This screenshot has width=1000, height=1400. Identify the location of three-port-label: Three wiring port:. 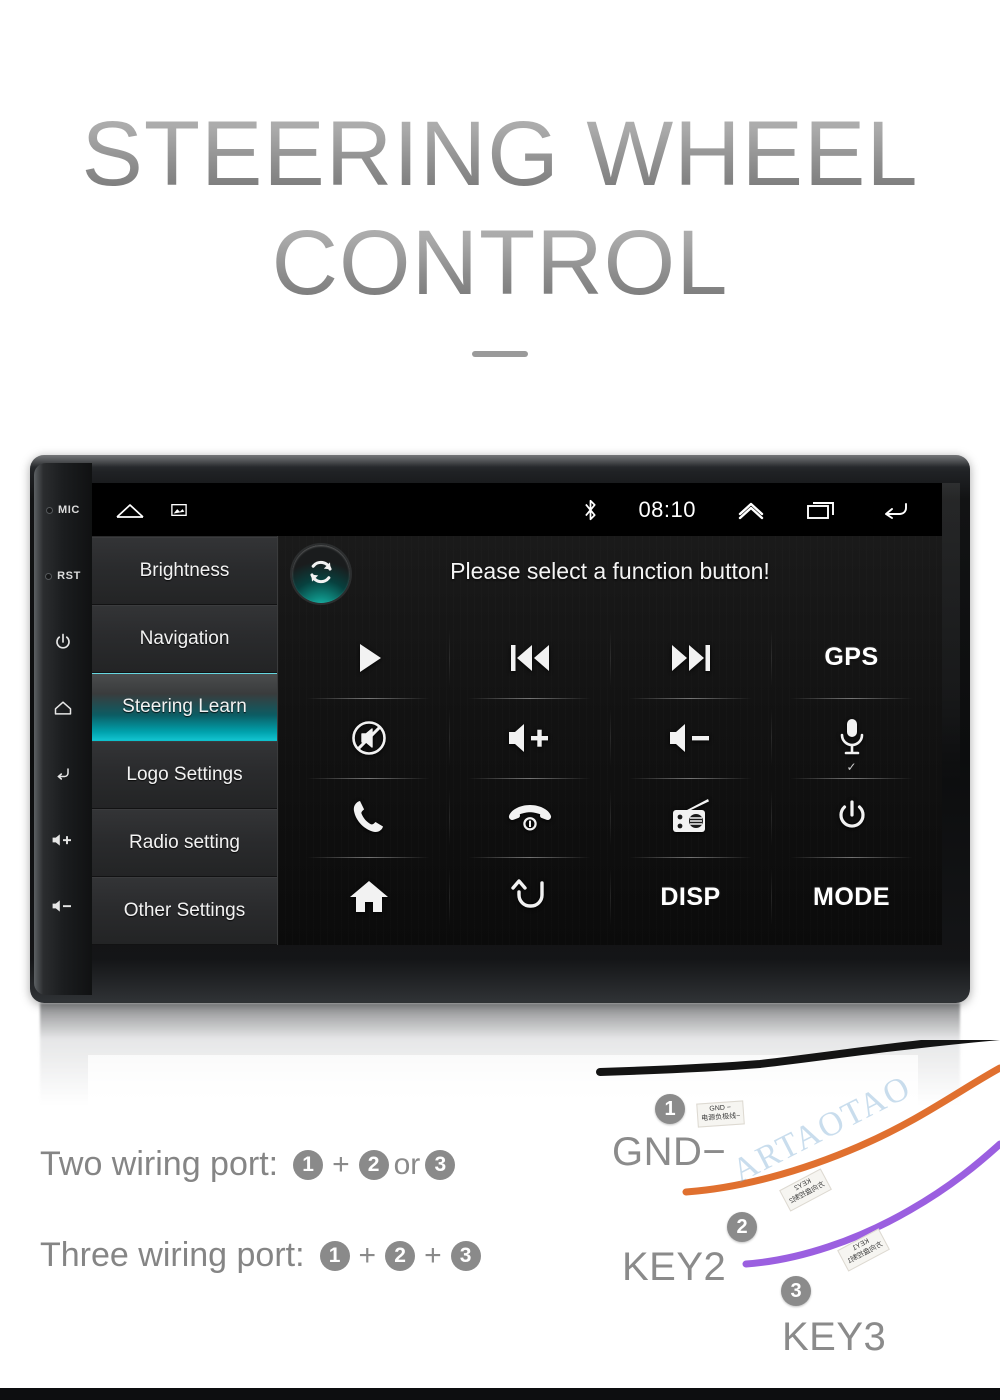
(172, 1255).